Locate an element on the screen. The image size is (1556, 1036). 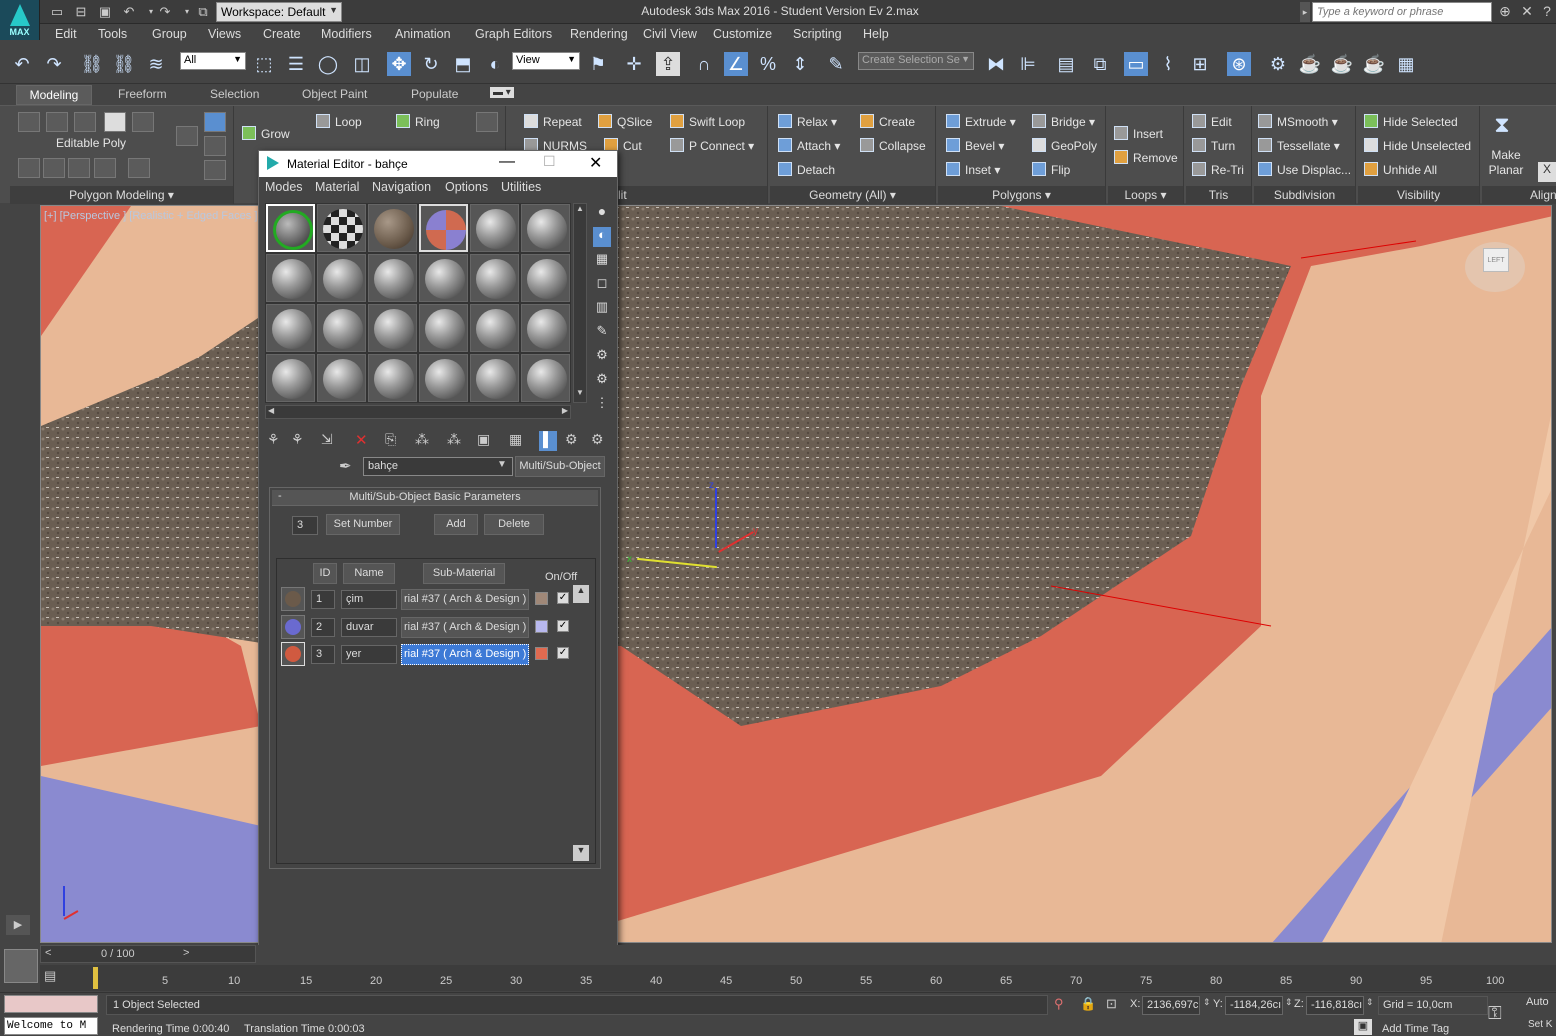
maxscript-listener-pink is located at coordinates (51, 1004).